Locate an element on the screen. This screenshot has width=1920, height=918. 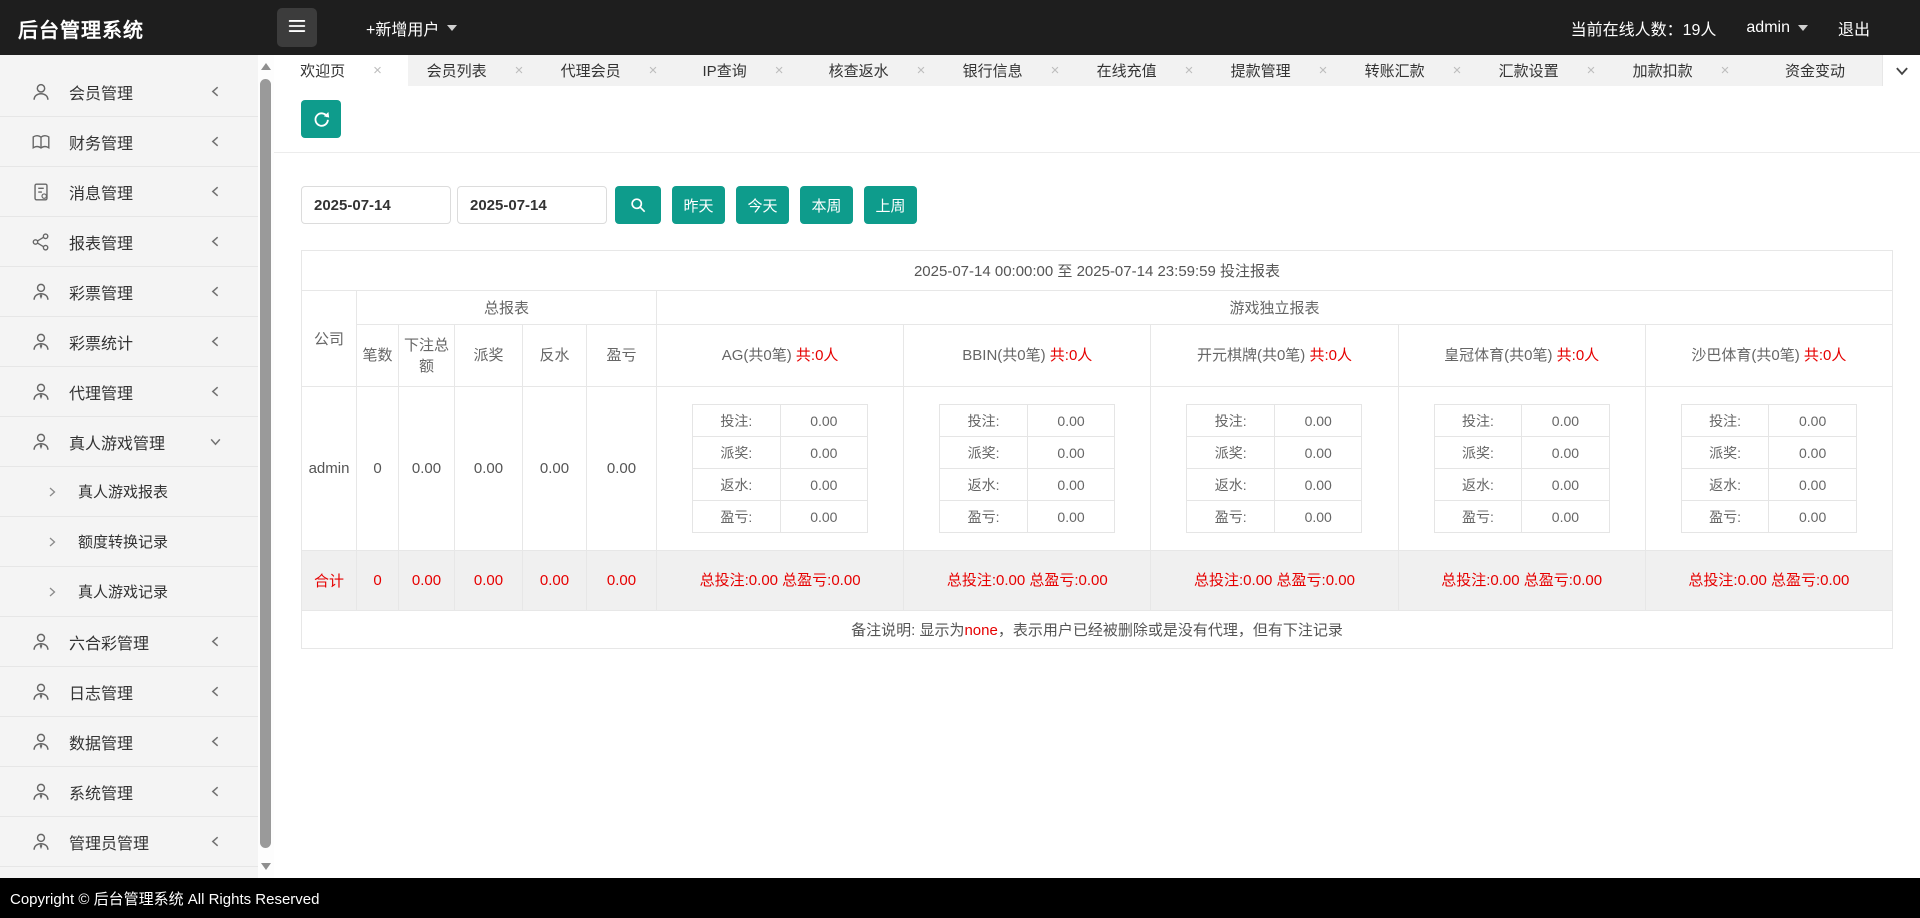
tab-bank-info: 银行信息 × is located at coordinates (1011, 70).